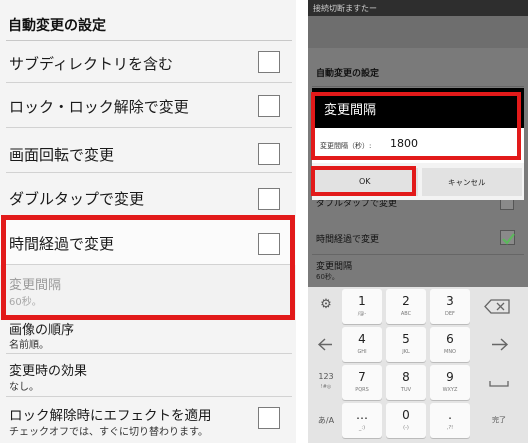 This screenshot has height=443, width=528. What do you see at coordinates (148, 150) in the screenshot?
I see `rotation-row: 画面回転で変更` at bounding box center [148, 150].